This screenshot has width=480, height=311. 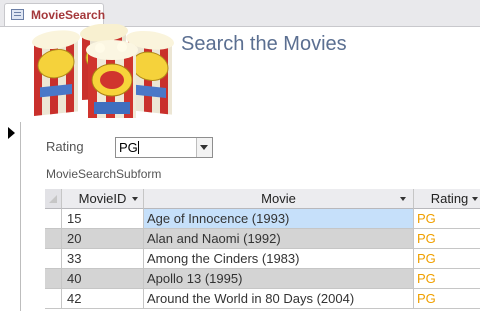 I want to click on movieid-cell: 15, so click(x=103, y=219).